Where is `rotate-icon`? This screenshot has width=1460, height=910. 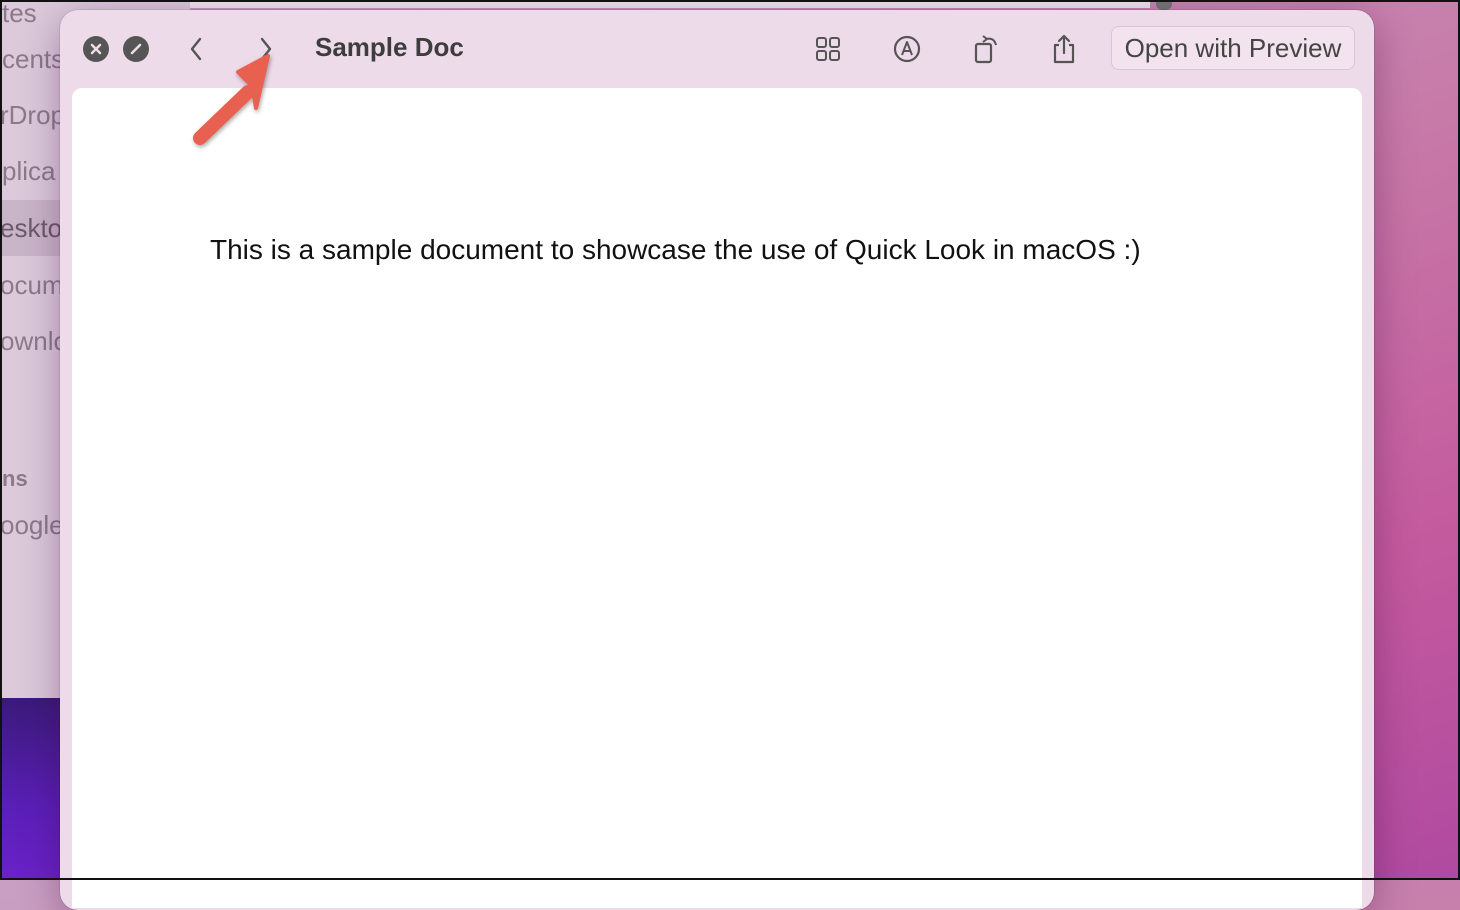
rotate-icon is located at coordinates (985, 49).